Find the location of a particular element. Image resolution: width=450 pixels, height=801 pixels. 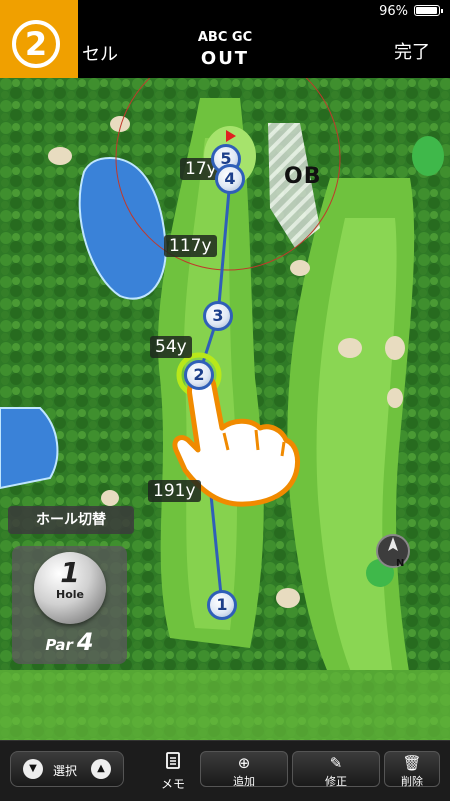

trash-icon: 🗑 is located at coordinates (412, 763).